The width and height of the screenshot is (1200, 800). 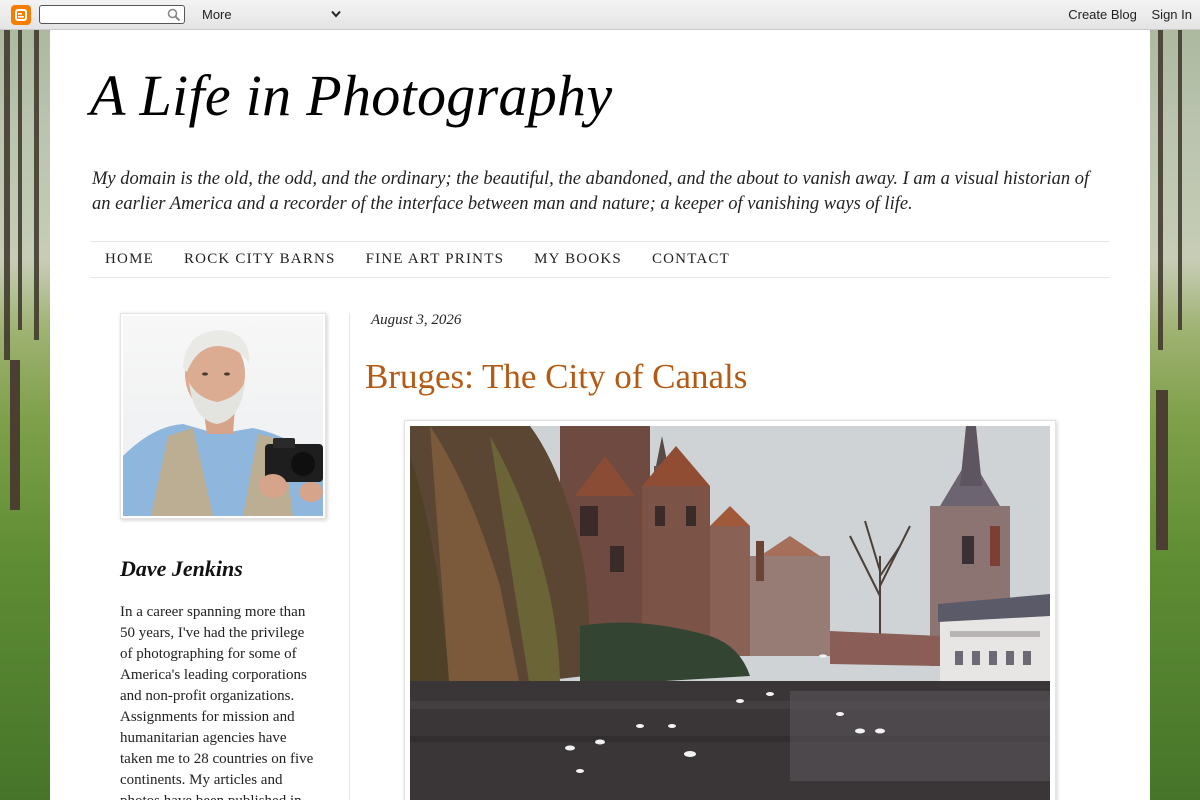 I want to click on tab-rock-city-barns: ROCK CITY BARNS, so click(x=260, y=259).